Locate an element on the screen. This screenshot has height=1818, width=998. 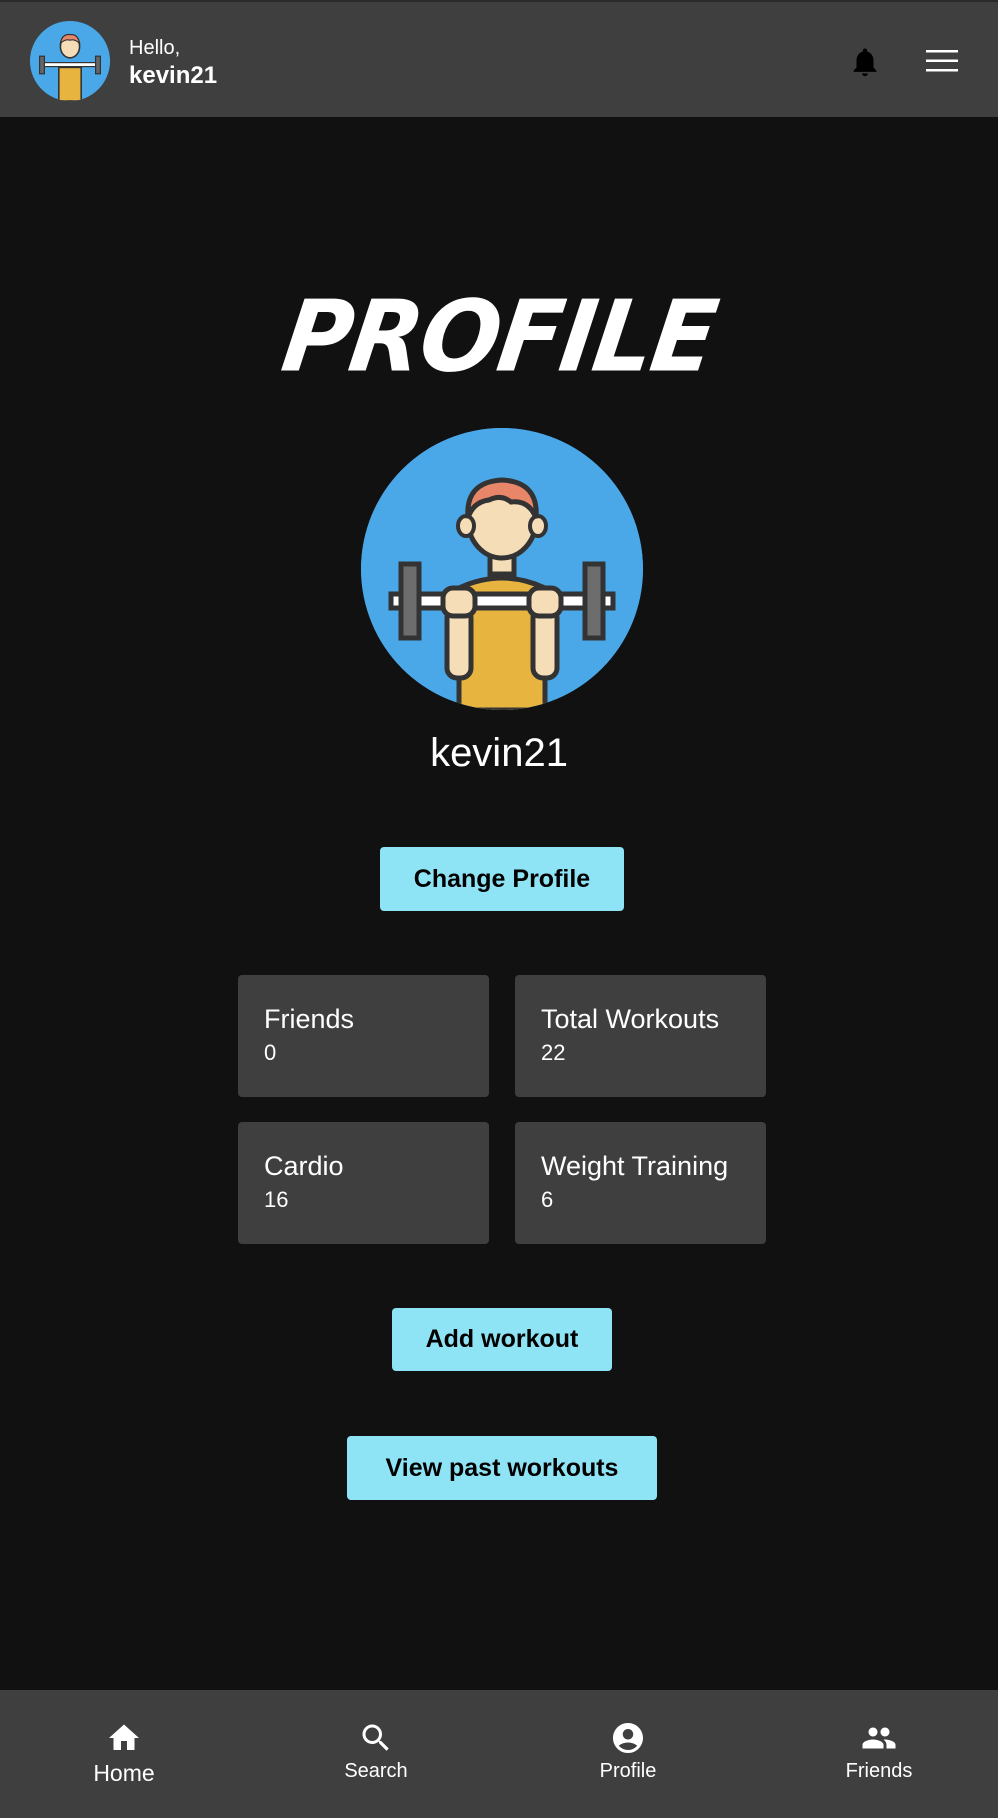
stat-value: 0 is located at coordinates (270, 1052).